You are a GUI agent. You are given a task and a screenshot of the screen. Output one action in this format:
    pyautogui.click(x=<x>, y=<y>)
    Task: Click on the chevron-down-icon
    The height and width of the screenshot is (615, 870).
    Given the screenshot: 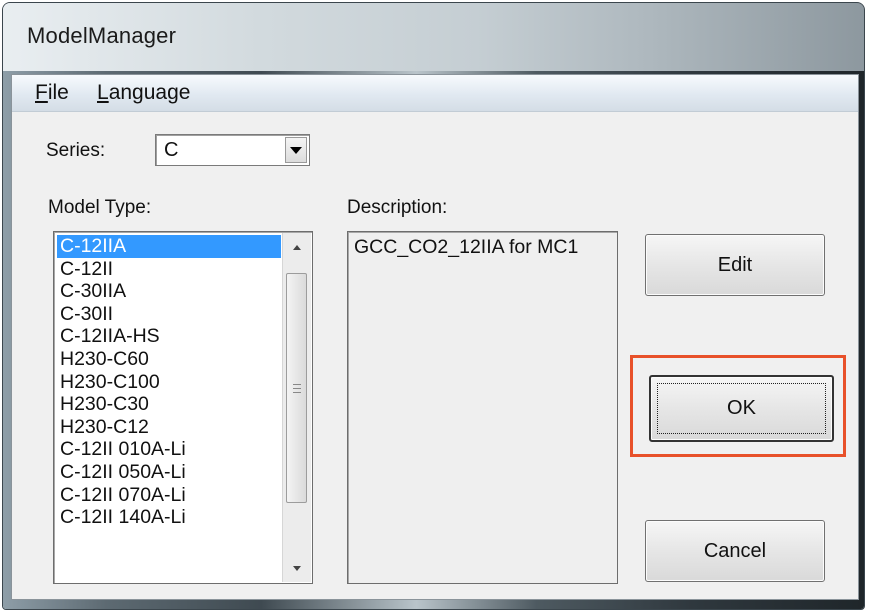 What is the action you would take?
    pyautogui.click(x=296, y=150)
    